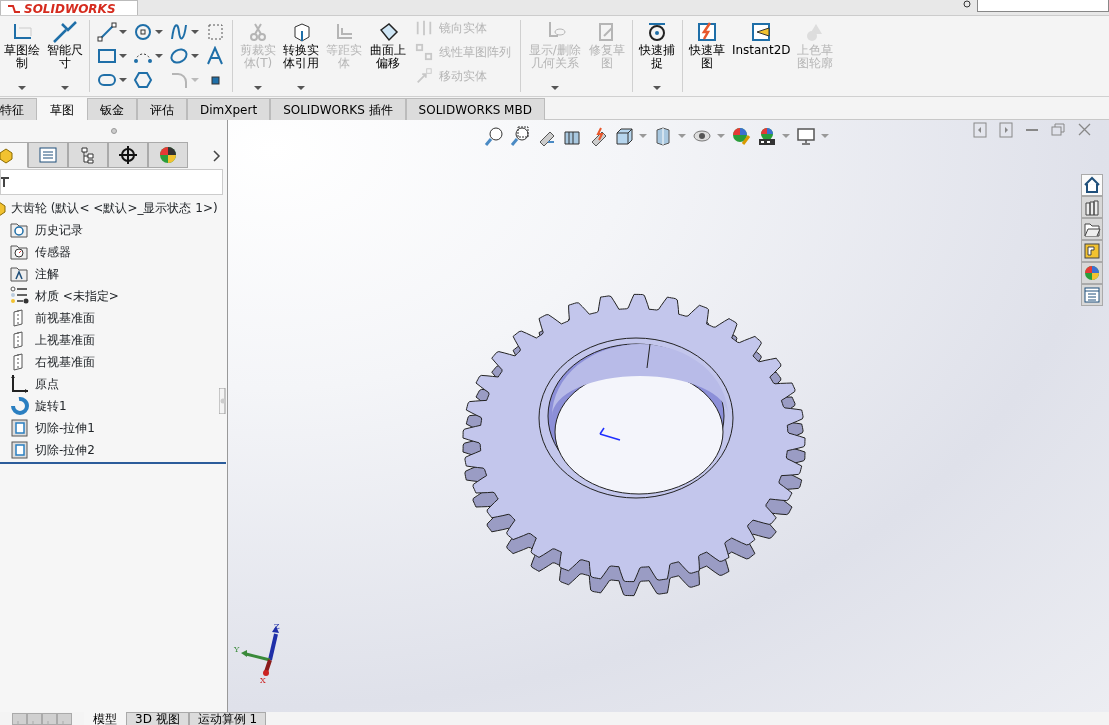 The image size is (1109, 725). Describe the element at coordinates (77, 296) in the screenshot. I see `tree-item: 材质 <未指定>` at that location.